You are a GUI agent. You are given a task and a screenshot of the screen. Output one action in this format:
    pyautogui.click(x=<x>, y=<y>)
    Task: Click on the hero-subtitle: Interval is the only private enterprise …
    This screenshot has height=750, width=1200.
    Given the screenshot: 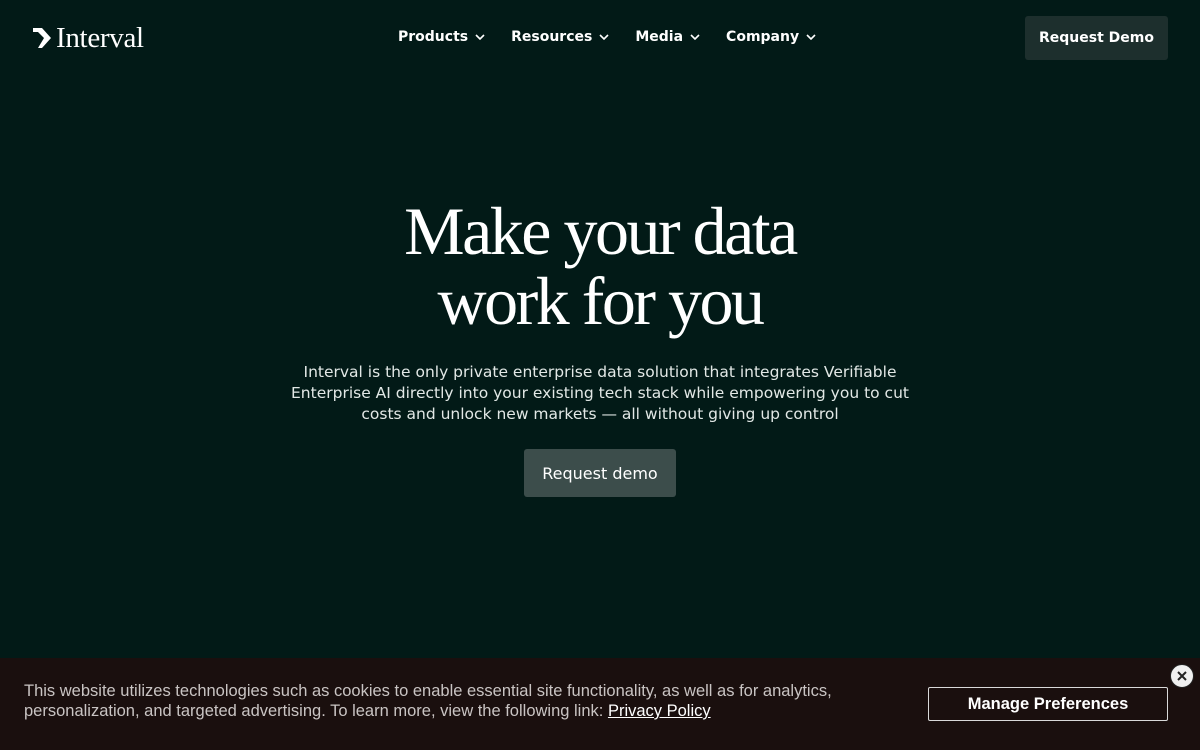 What is the action you would take?
    pyautogui.click(x=600, y=393)
    